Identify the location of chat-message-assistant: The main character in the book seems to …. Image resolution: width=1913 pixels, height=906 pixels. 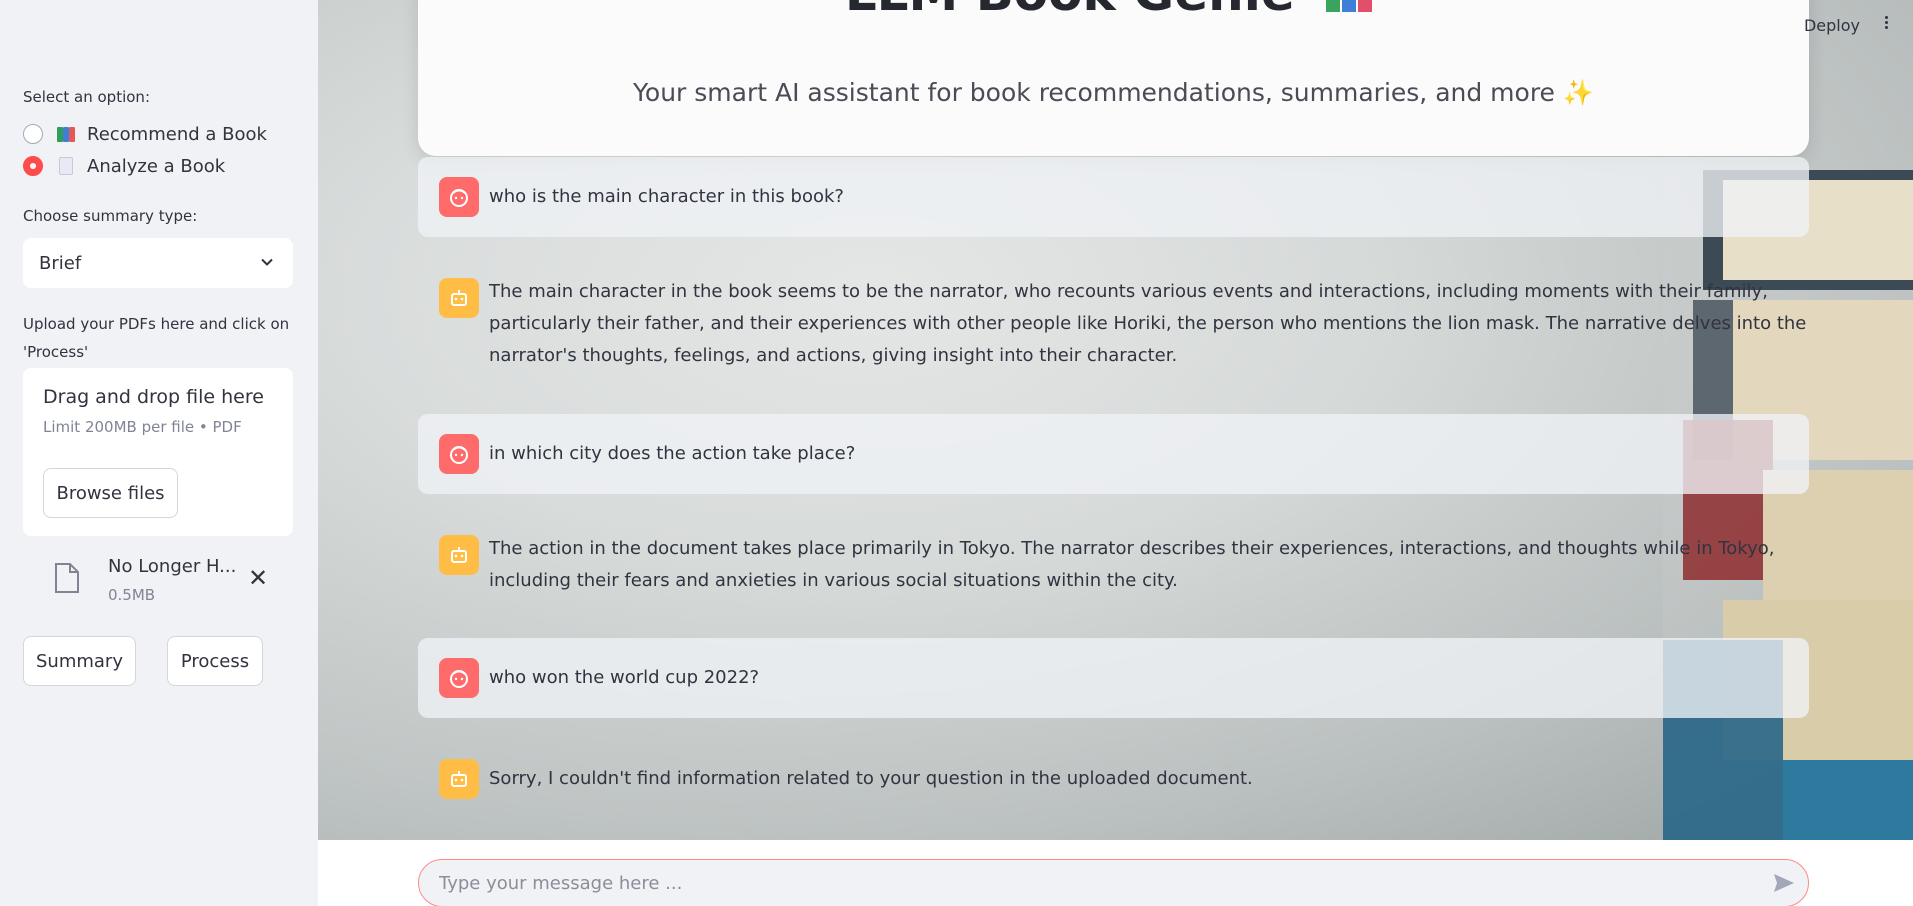
(1113, 326).